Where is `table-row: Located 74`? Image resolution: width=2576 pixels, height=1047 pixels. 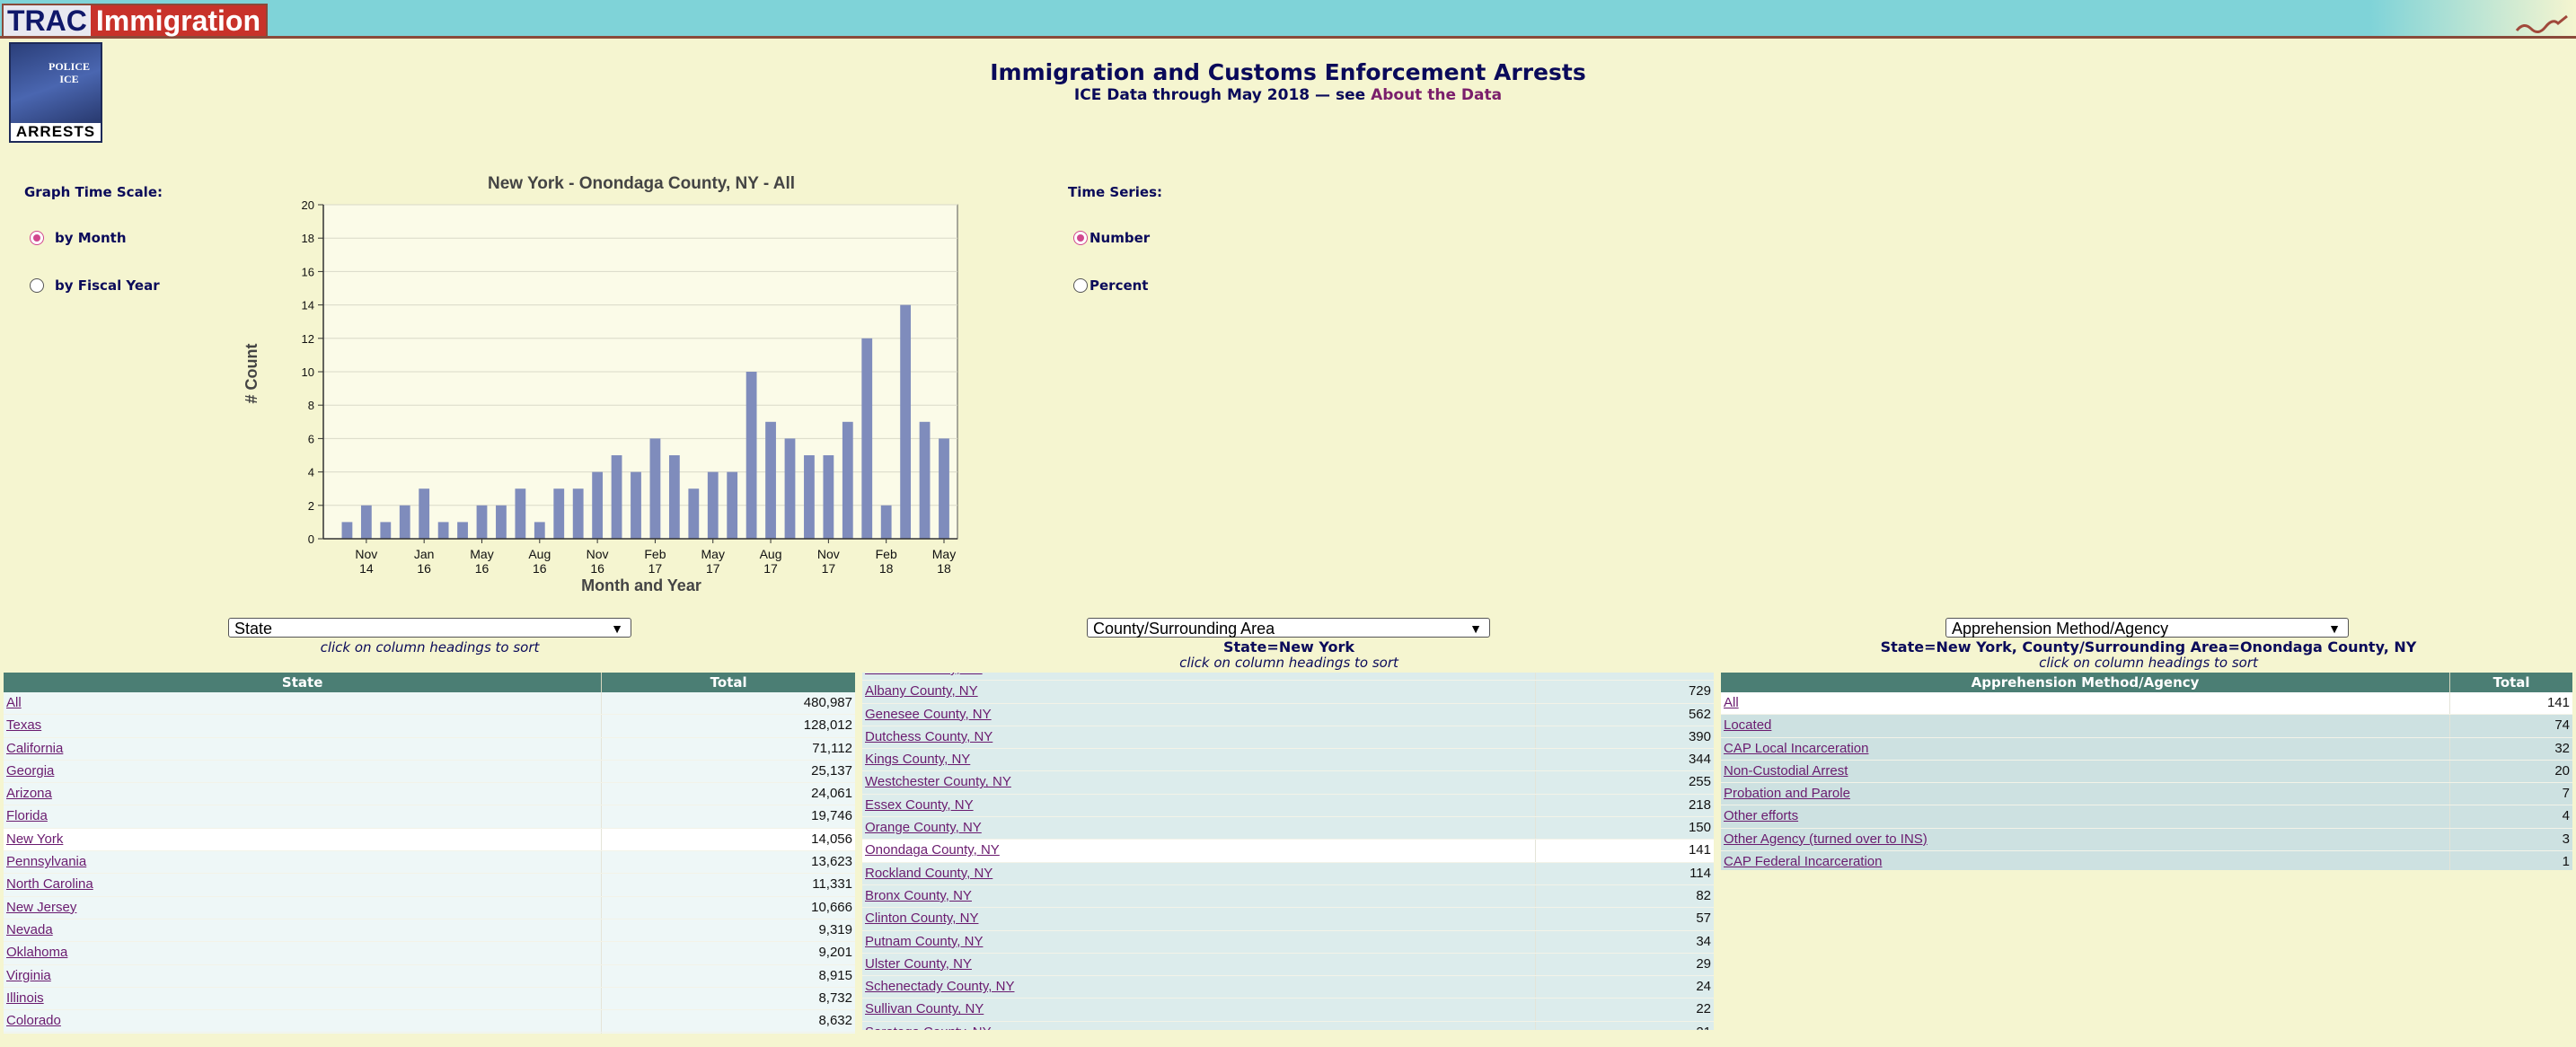 table-row: Located 74 is located at coordinates (2146, 727).